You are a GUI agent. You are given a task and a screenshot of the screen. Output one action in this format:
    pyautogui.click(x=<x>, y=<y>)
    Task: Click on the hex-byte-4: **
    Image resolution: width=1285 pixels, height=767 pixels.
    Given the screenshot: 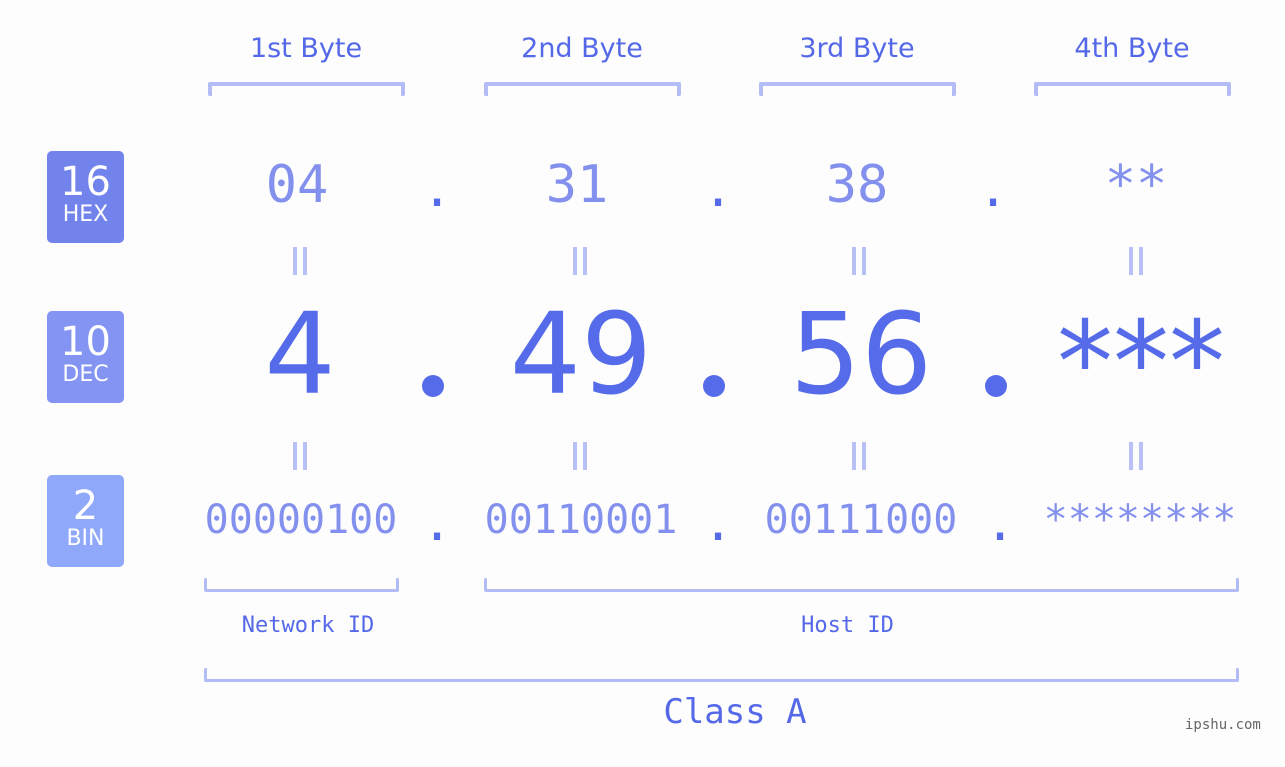 What is the action you would take?
    pyautogui.click(x=1136, y=185)
    